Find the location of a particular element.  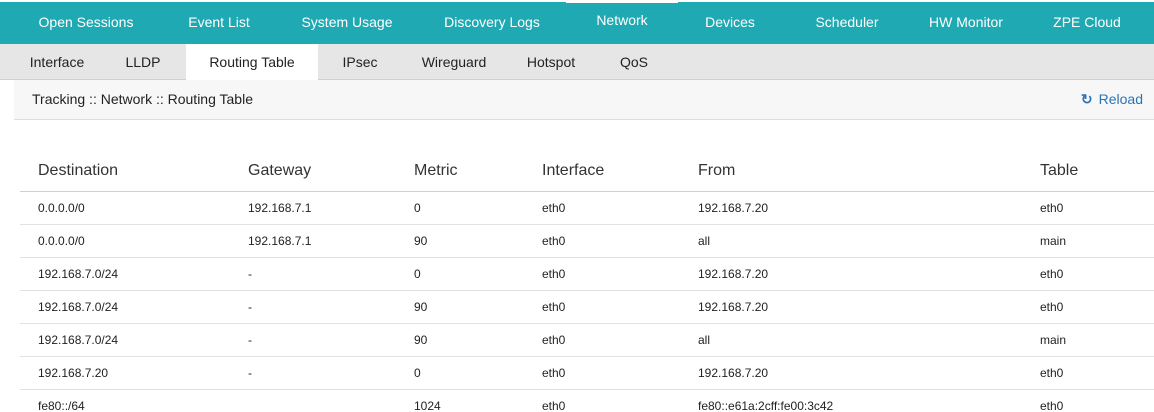

tab-discovery-logs: Discovery Logs is located at coordinates (492, 23).